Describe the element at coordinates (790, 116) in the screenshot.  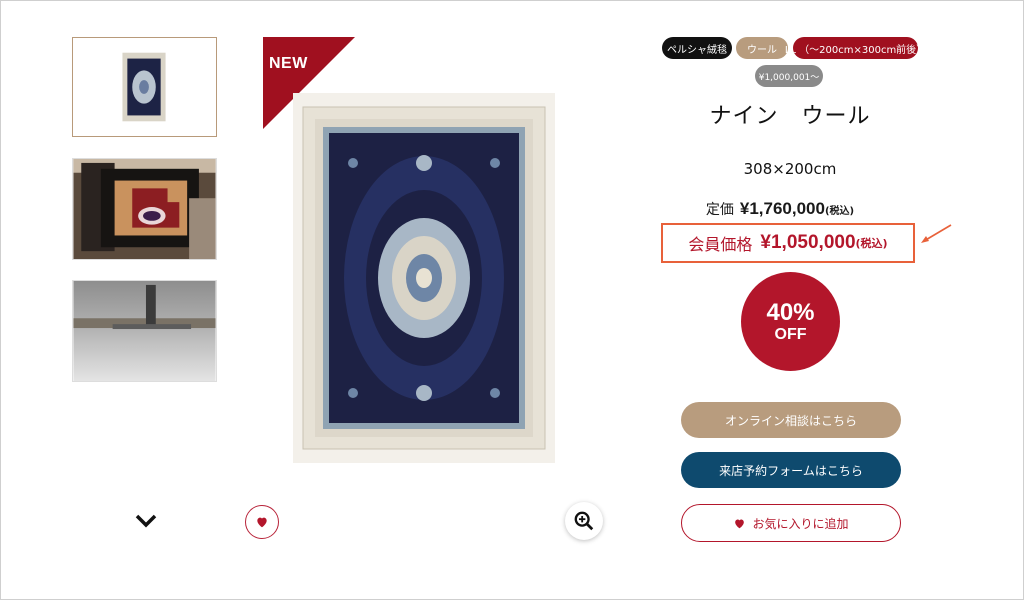
I see `product-title: ナイン ウール` at that location.